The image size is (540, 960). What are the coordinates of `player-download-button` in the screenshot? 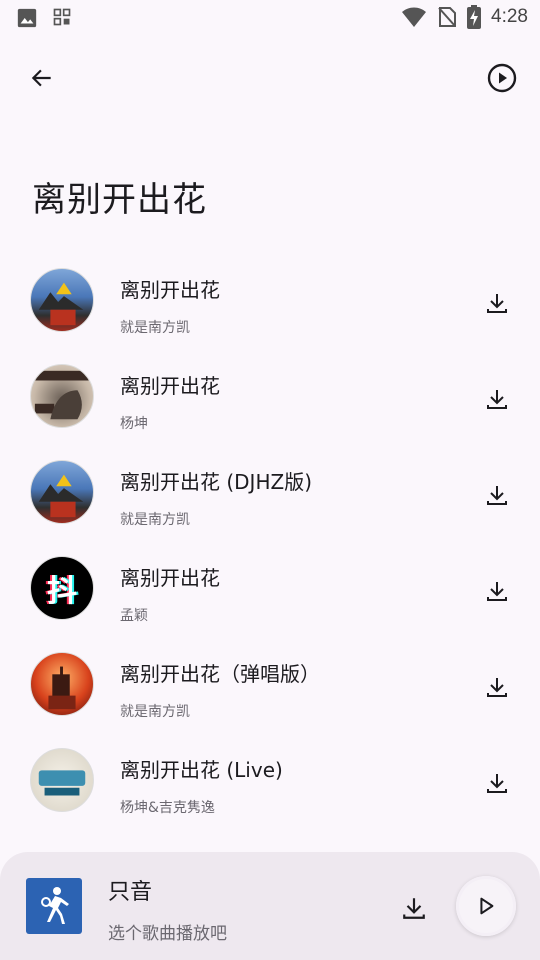 It's located at (414, 908).